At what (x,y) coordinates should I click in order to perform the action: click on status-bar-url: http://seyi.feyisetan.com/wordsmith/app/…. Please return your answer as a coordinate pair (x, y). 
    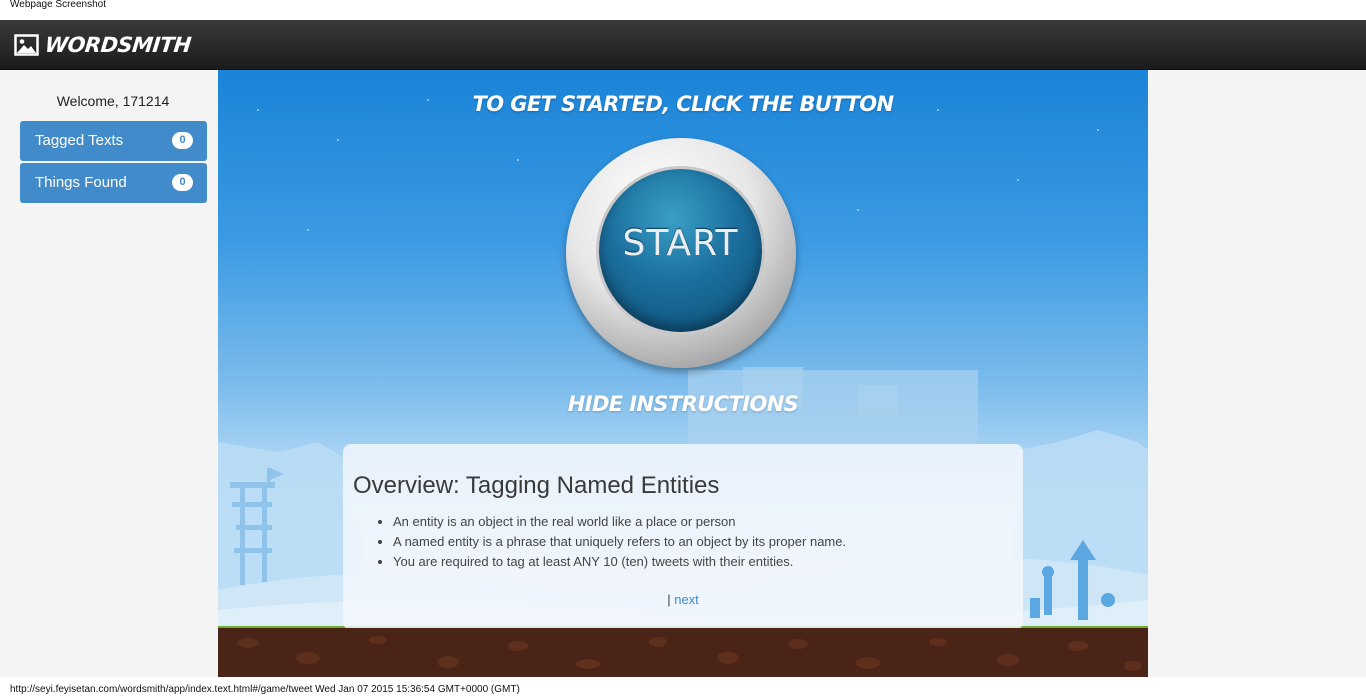
    Looking at the image, I should click on (265, 689).